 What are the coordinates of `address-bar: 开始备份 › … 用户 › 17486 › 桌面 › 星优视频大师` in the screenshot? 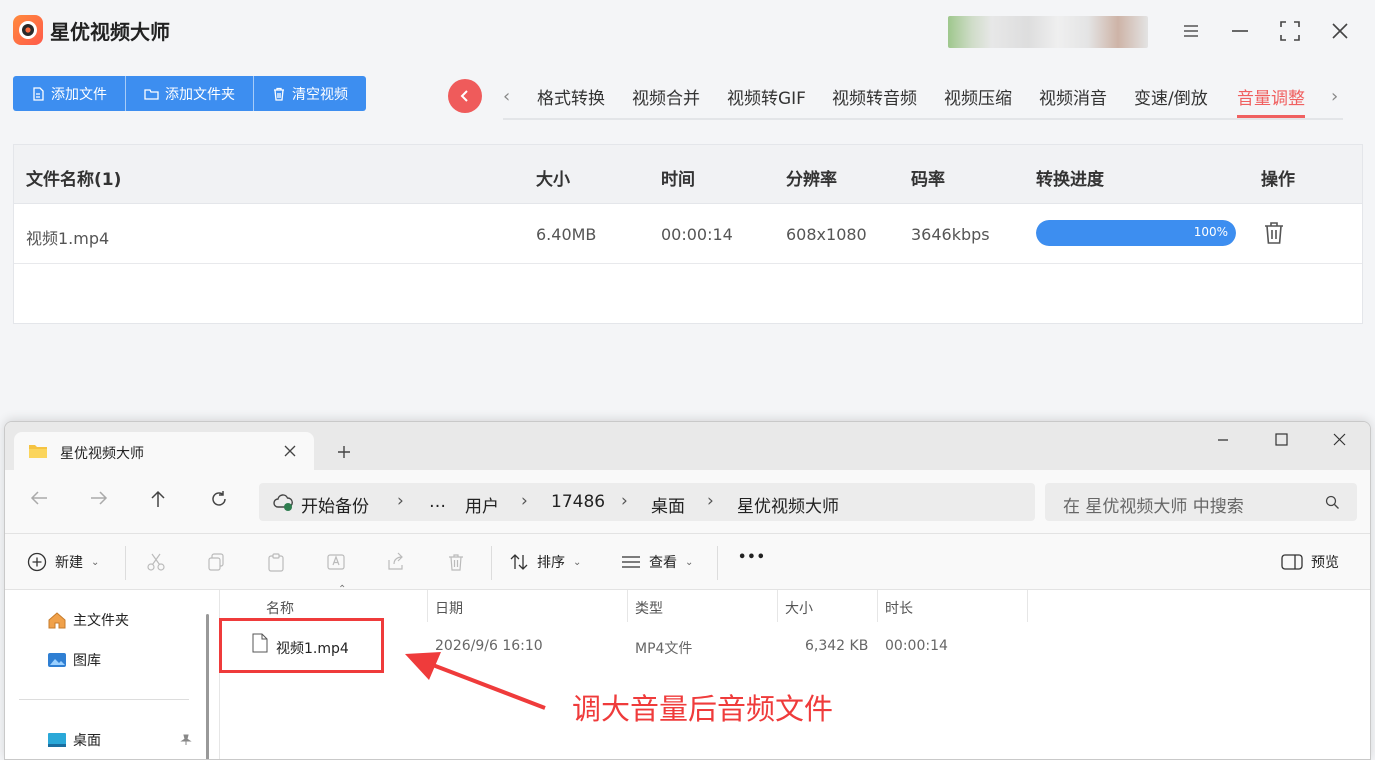 It's located at (647, 502).